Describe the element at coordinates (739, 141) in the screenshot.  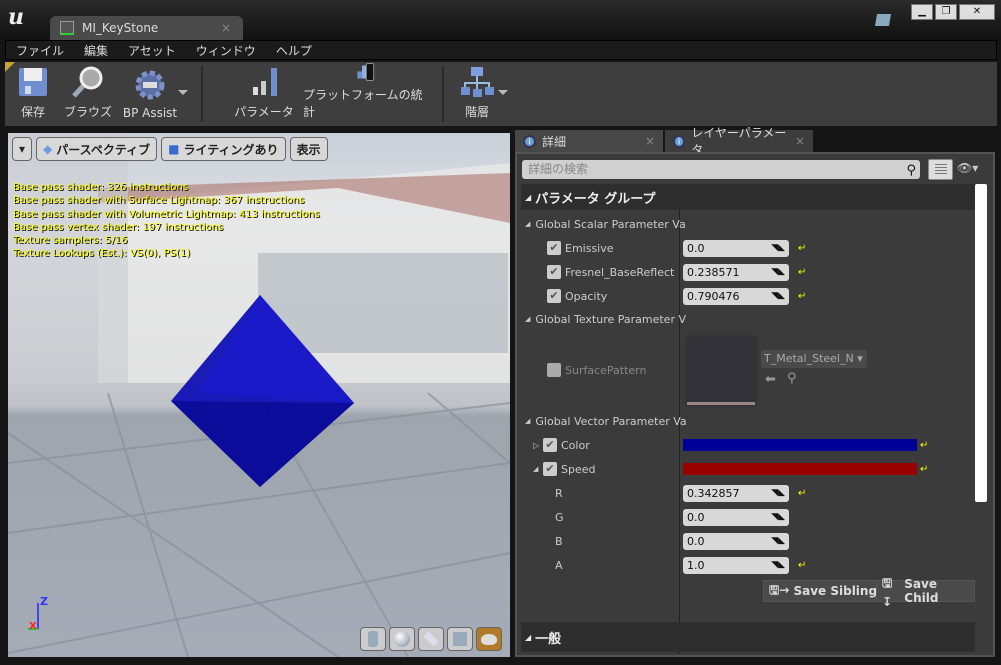
I see `tab-layer-parameters: i レイヤーパラメータ ×` at that location.